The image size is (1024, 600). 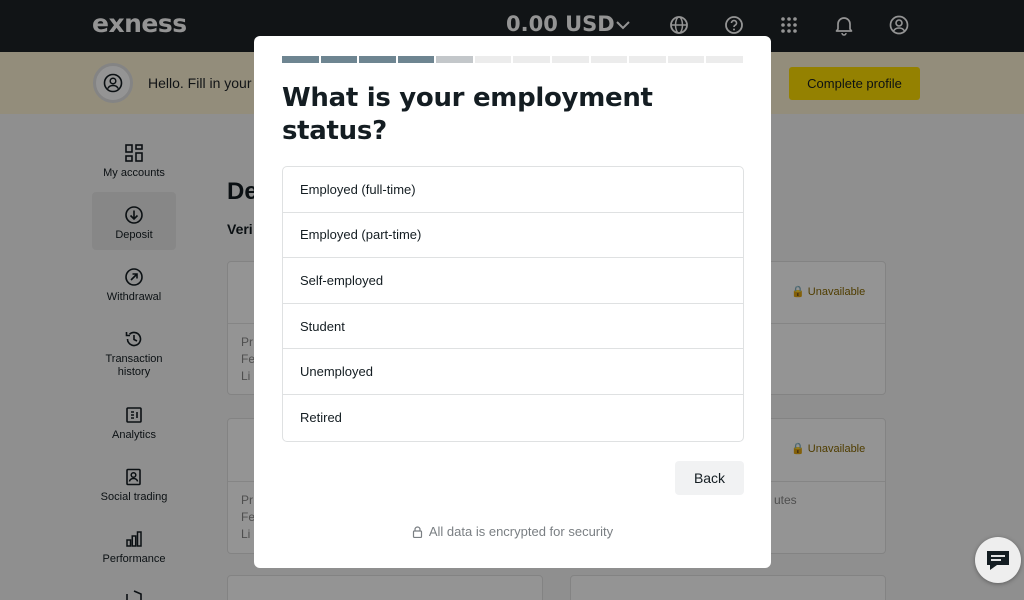 I want to click on option-self-employed: Self-employed, so click(x=513, y=281).